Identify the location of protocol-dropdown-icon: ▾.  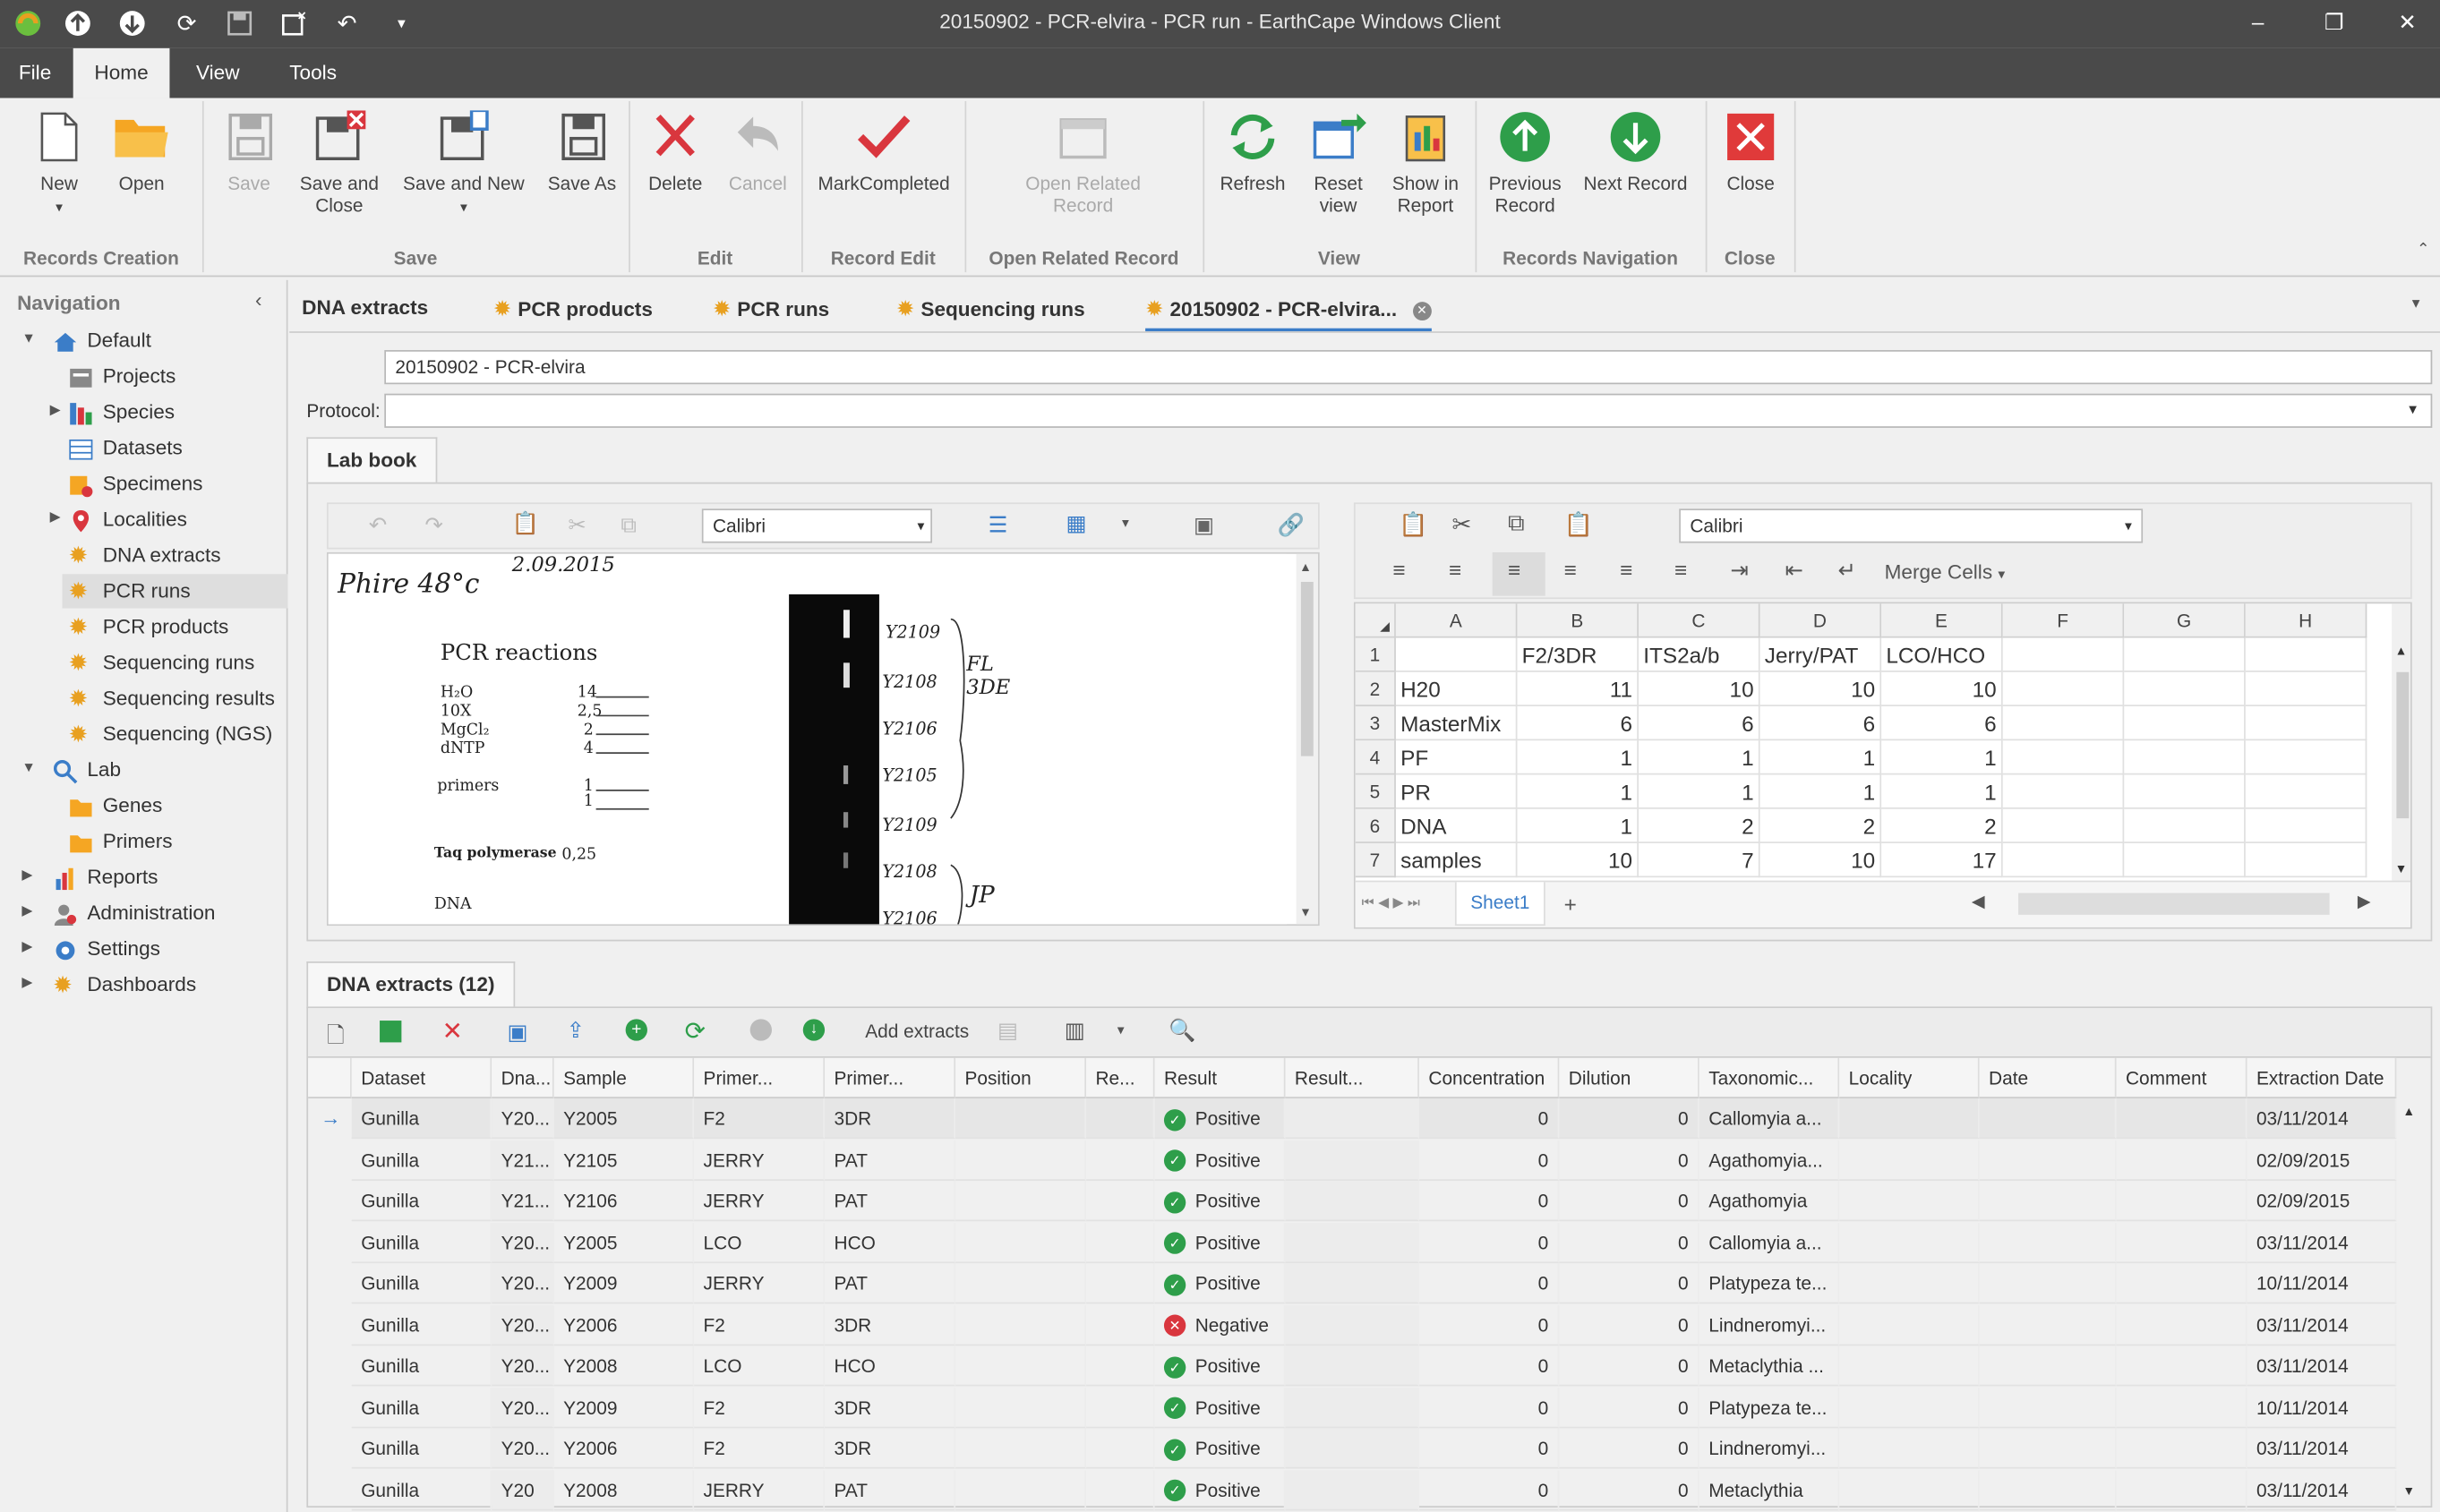
(2413, 409).